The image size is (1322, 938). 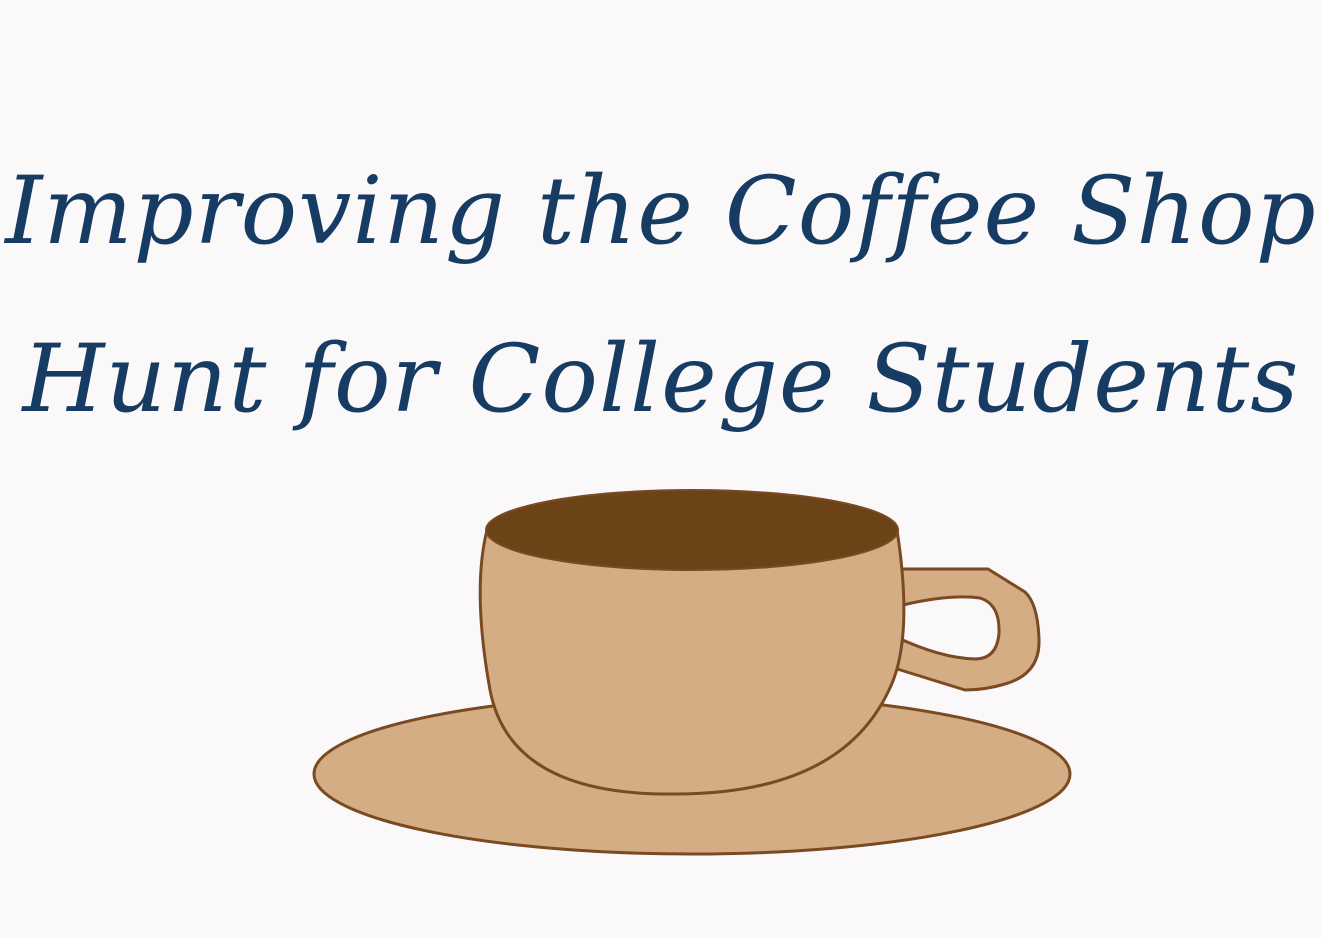 What do you see at coordinates (692, 530) in the screenshot?
I see `coffee-surface-shape` at bounding box center [692, 530].